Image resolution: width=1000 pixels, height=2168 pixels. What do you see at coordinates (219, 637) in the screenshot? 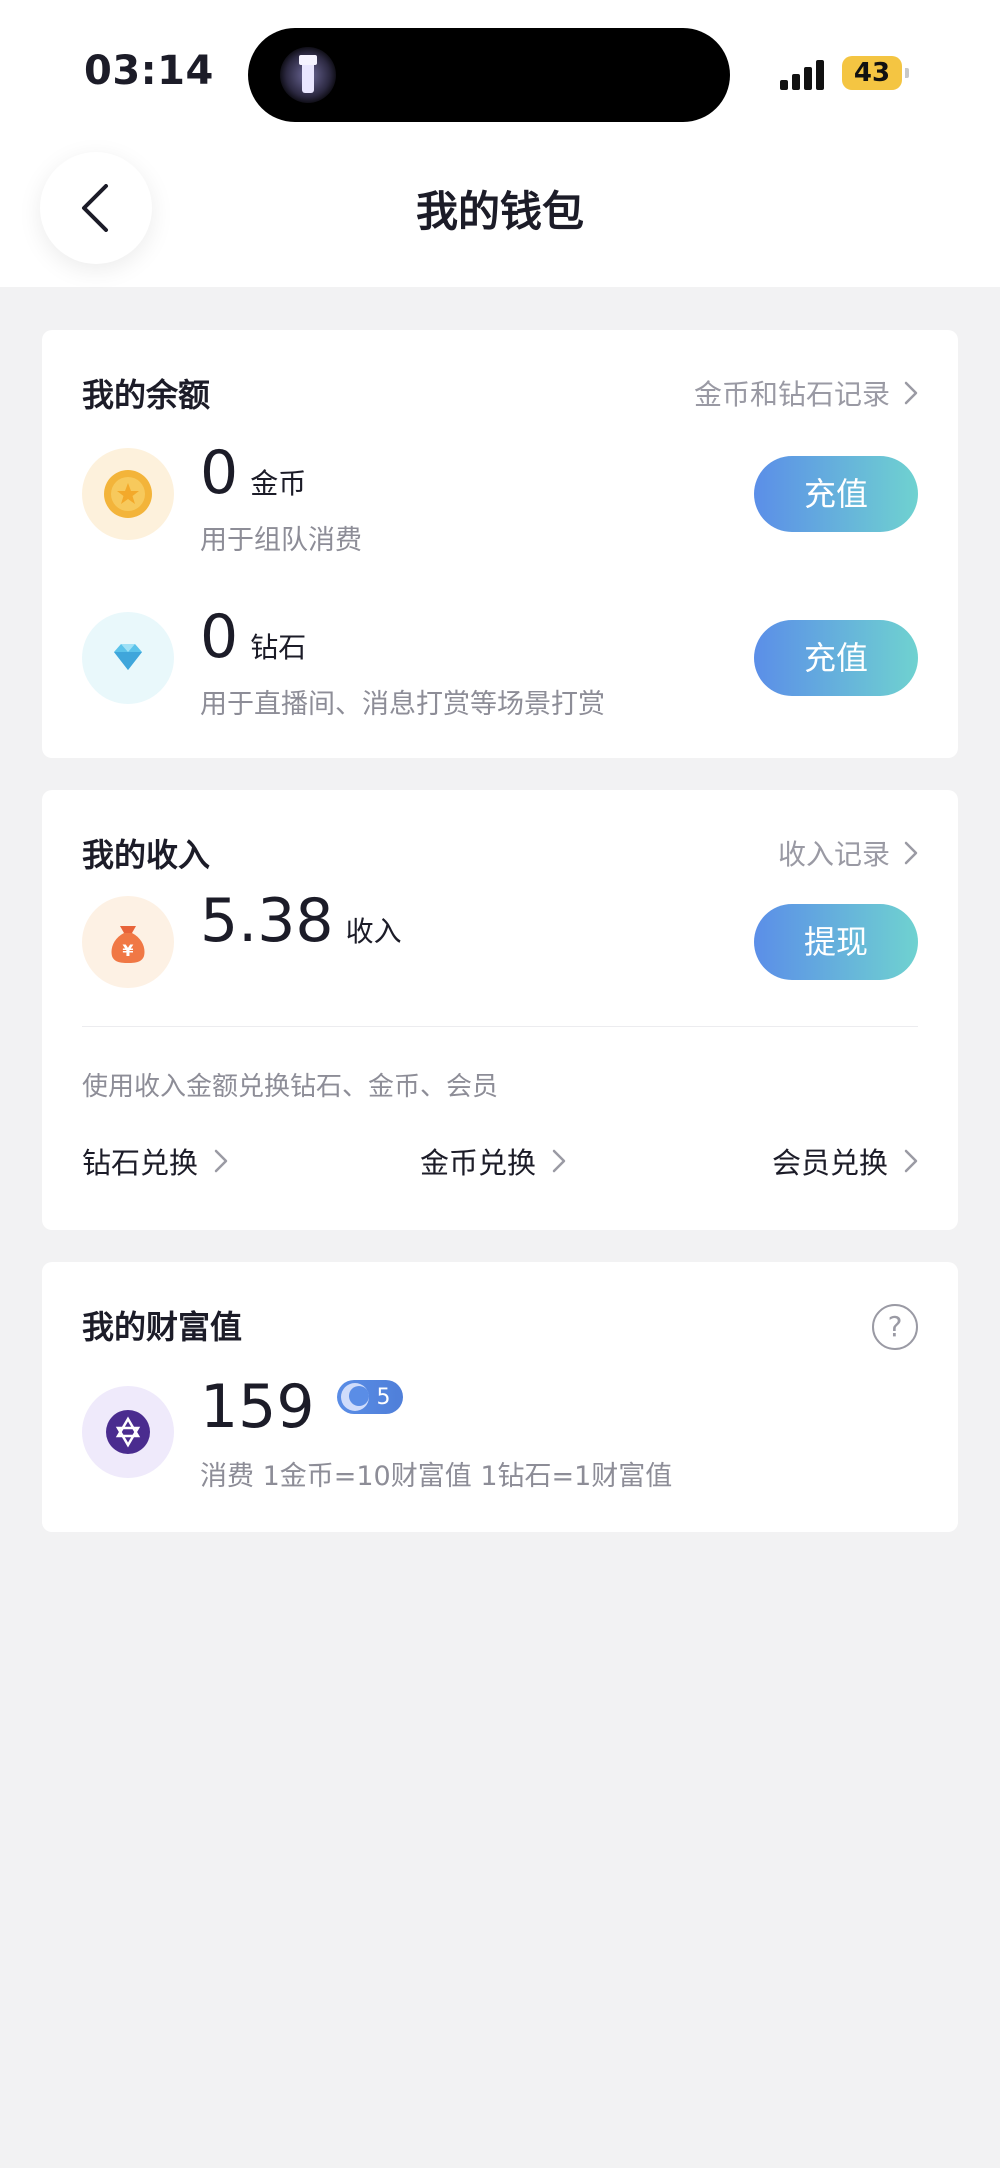
I see `diamond-amount: 0` at bounding box center [219, 637].